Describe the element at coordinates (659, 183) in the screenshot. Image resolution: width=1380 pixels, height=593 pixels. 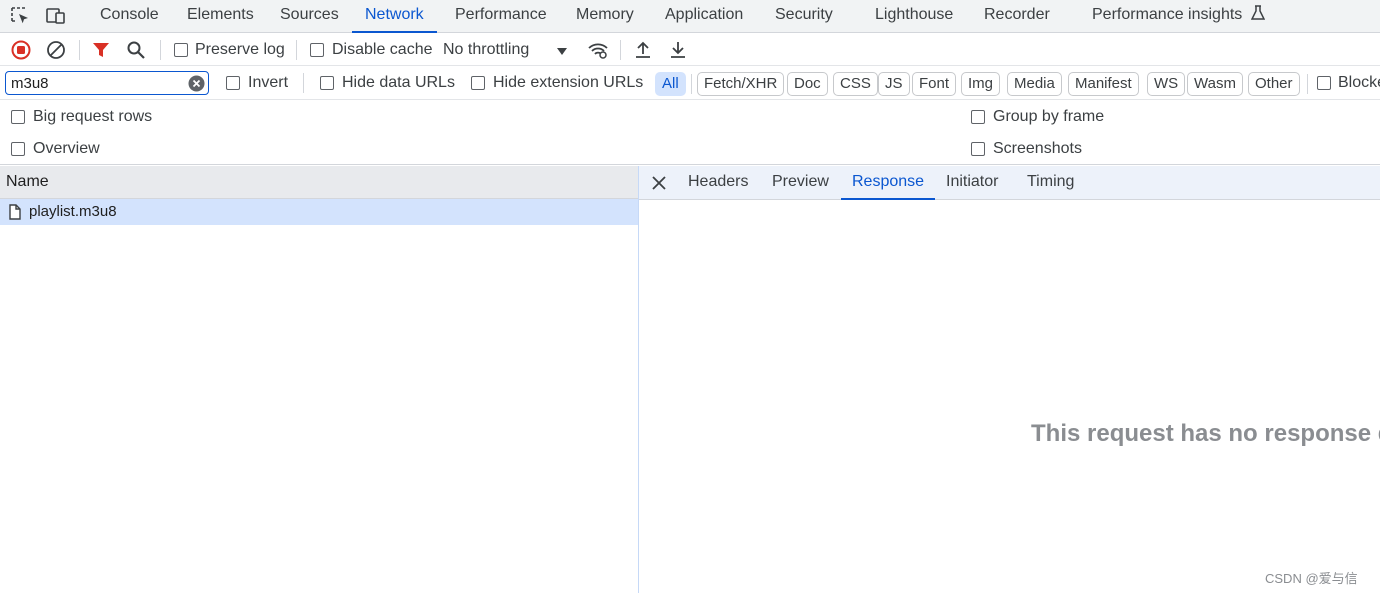
I see `close-icon` at that location.